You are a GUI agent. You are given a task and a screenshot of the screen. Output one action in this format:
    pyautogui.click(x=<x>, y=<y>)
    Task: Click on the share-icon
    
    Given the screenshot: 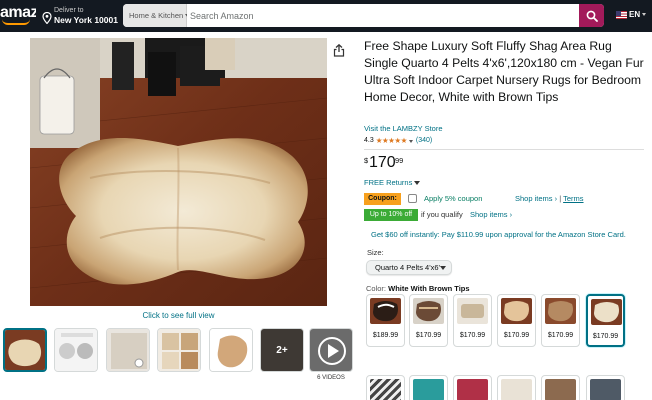 What is the action you would take?
    pyautogui.click(x=339, y=50)
    